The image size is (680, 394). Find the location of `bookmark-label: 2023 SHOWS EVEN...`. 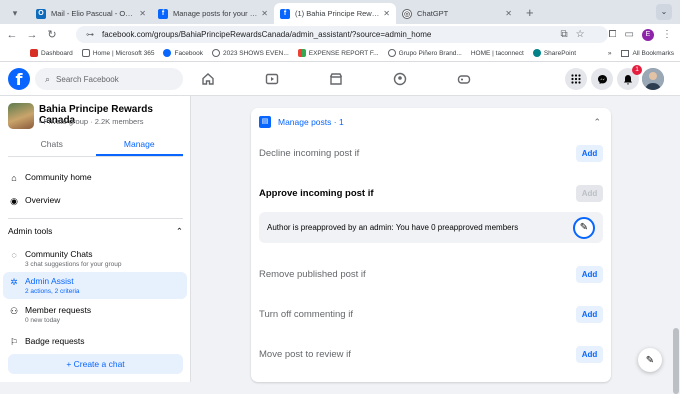

bookmark-label: 2023 SHOWS EVEN... is located at coordinates (256, 53).